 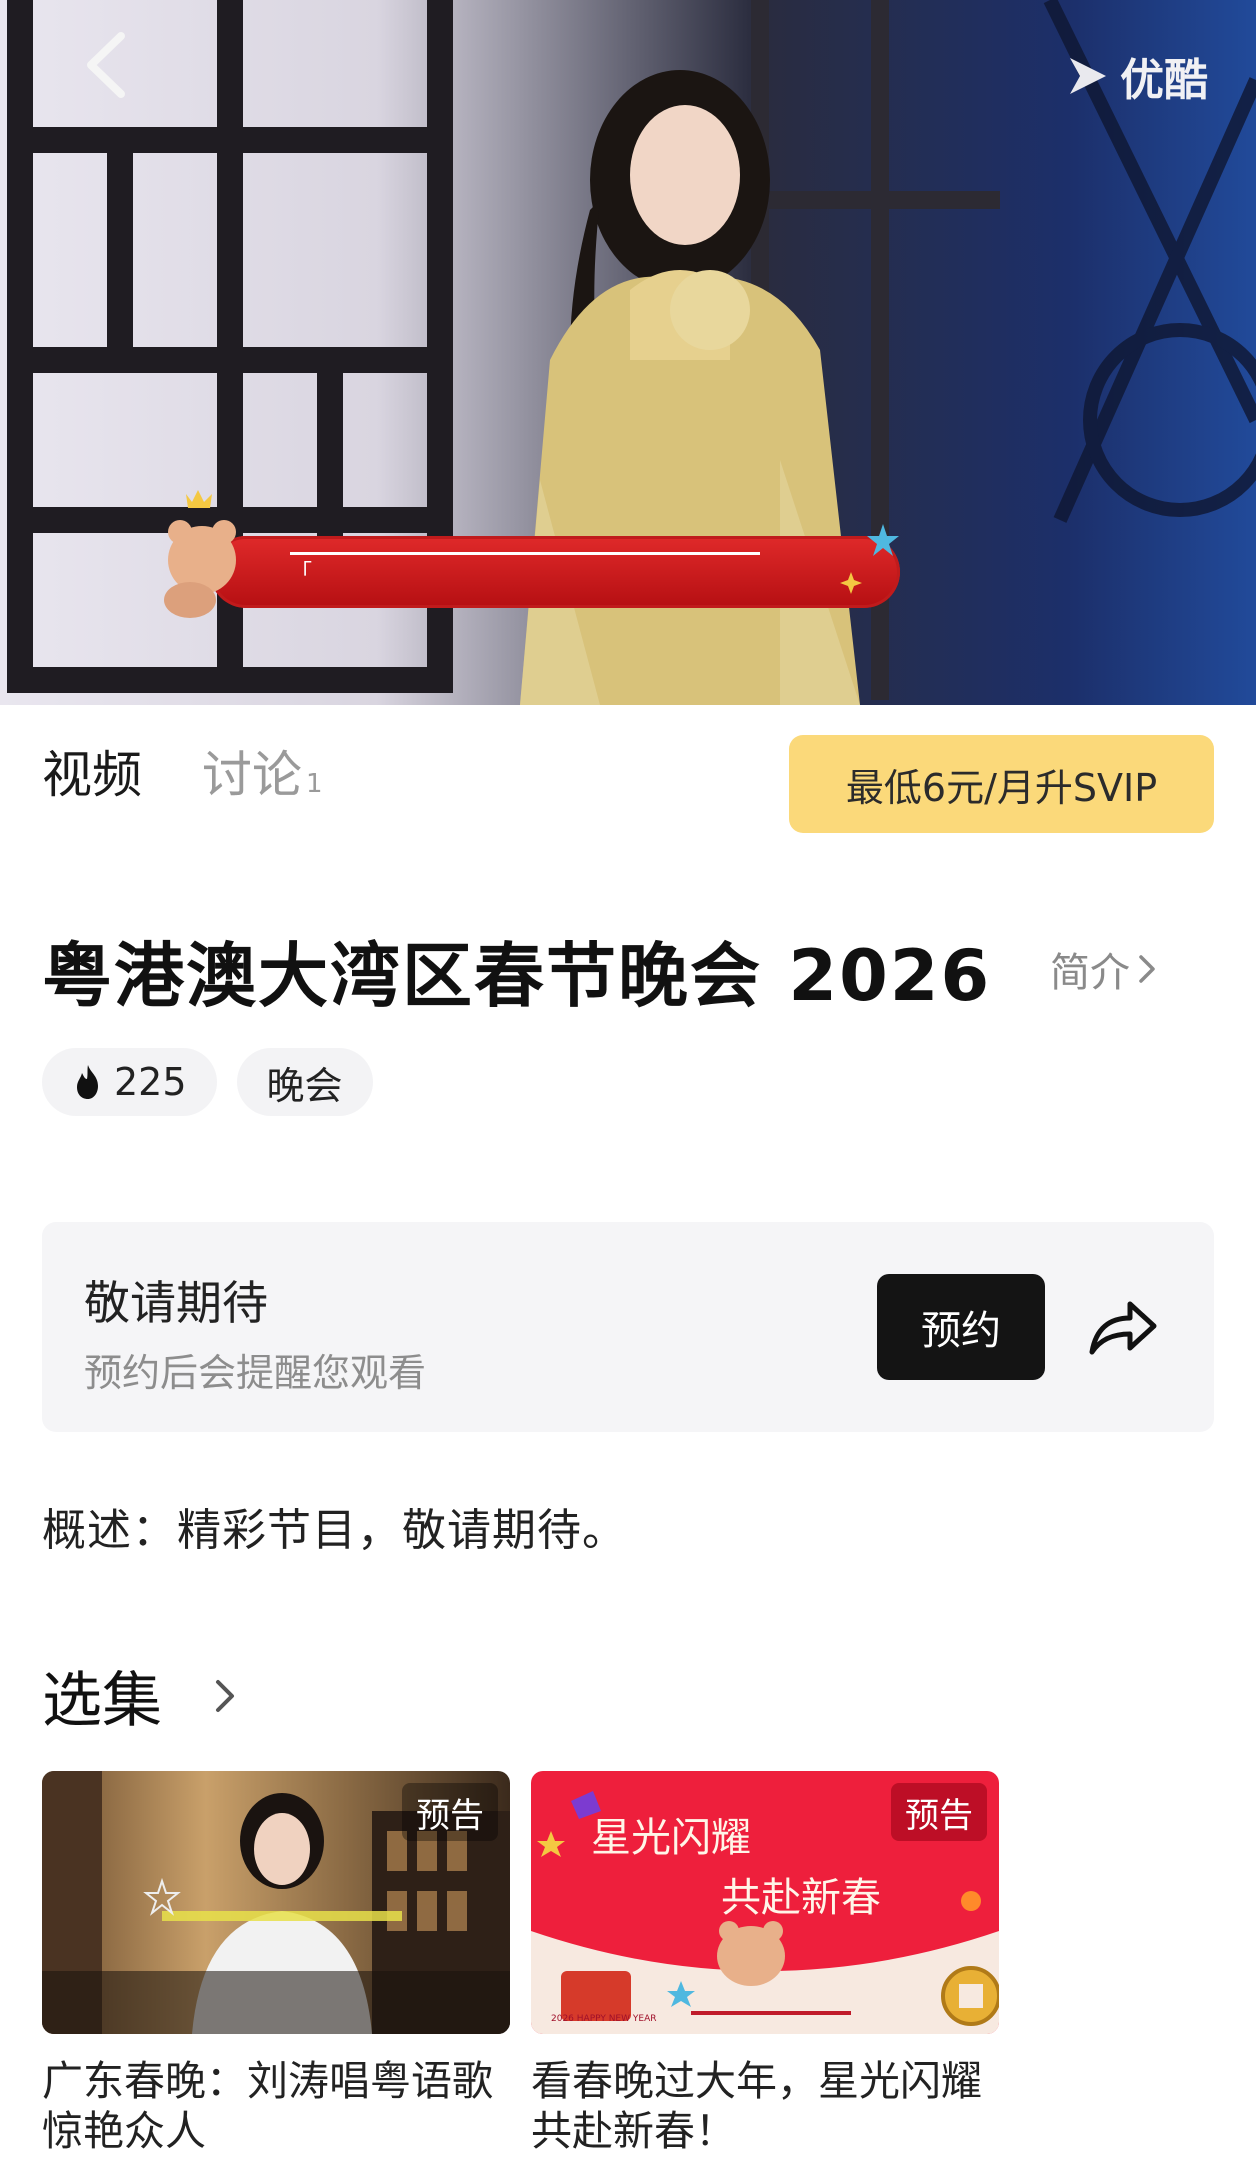 I want to click on episode-caption: 广东春晚：刘涛唱粤语歌惊艳众人, so click(x=267, y=2106).